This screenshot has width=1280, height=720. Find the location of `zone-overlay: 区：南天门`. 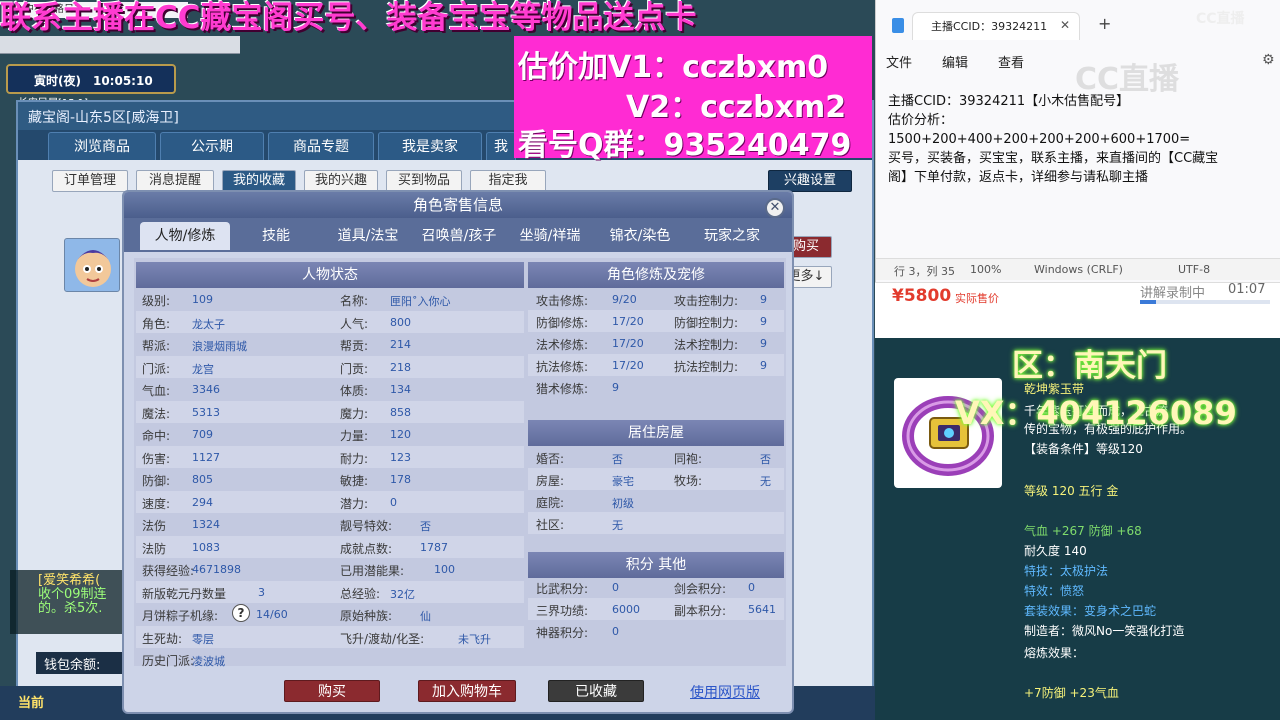

zone-overlay: 区：南天门 is located at coordinates (1089, 366).